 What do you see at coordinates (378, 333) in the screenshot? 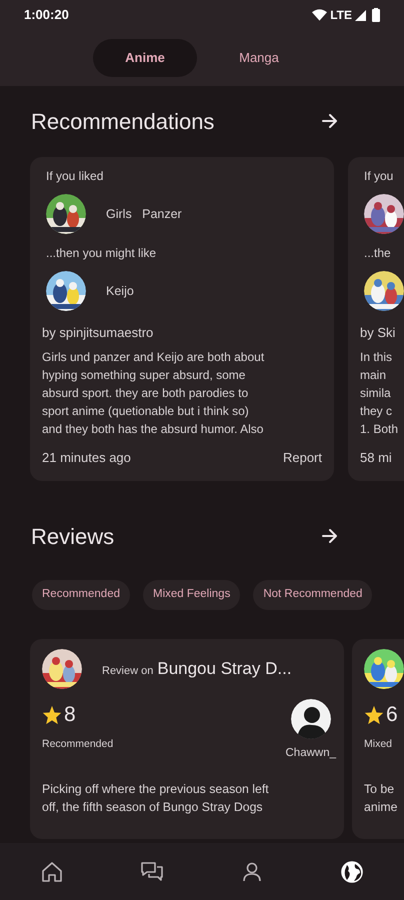
I see `author-name: by Ski` at bounding box center [378, 333].